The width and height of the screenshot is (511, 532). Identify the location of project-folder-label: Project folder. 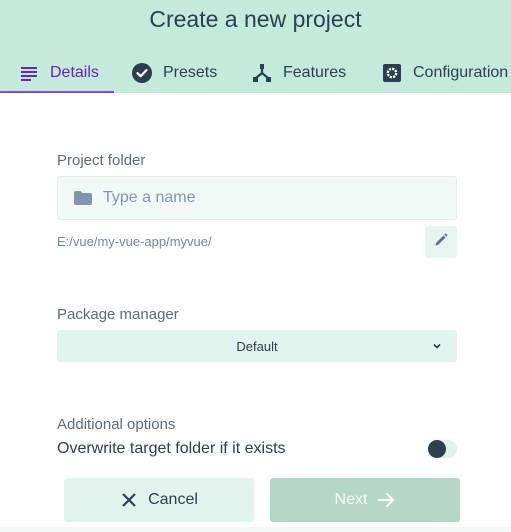
(101, 160).